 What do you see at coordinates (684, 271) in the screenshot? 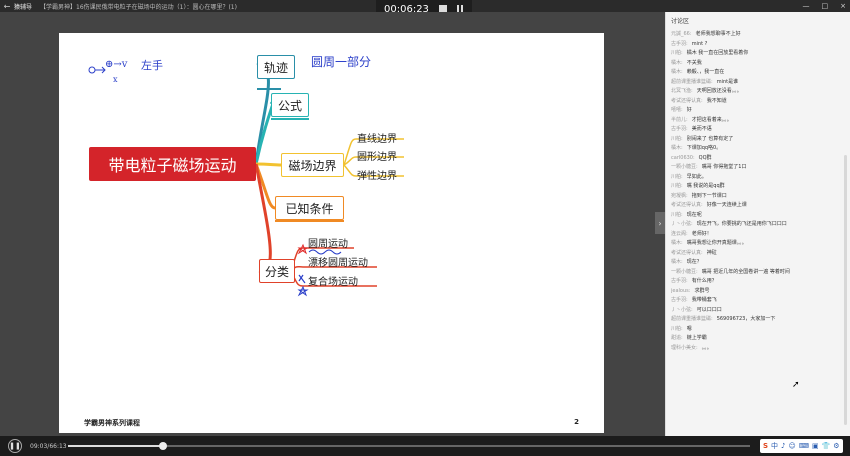
I see `chat-username: 一颗小糖豆:` at bounding box center [684, 271].